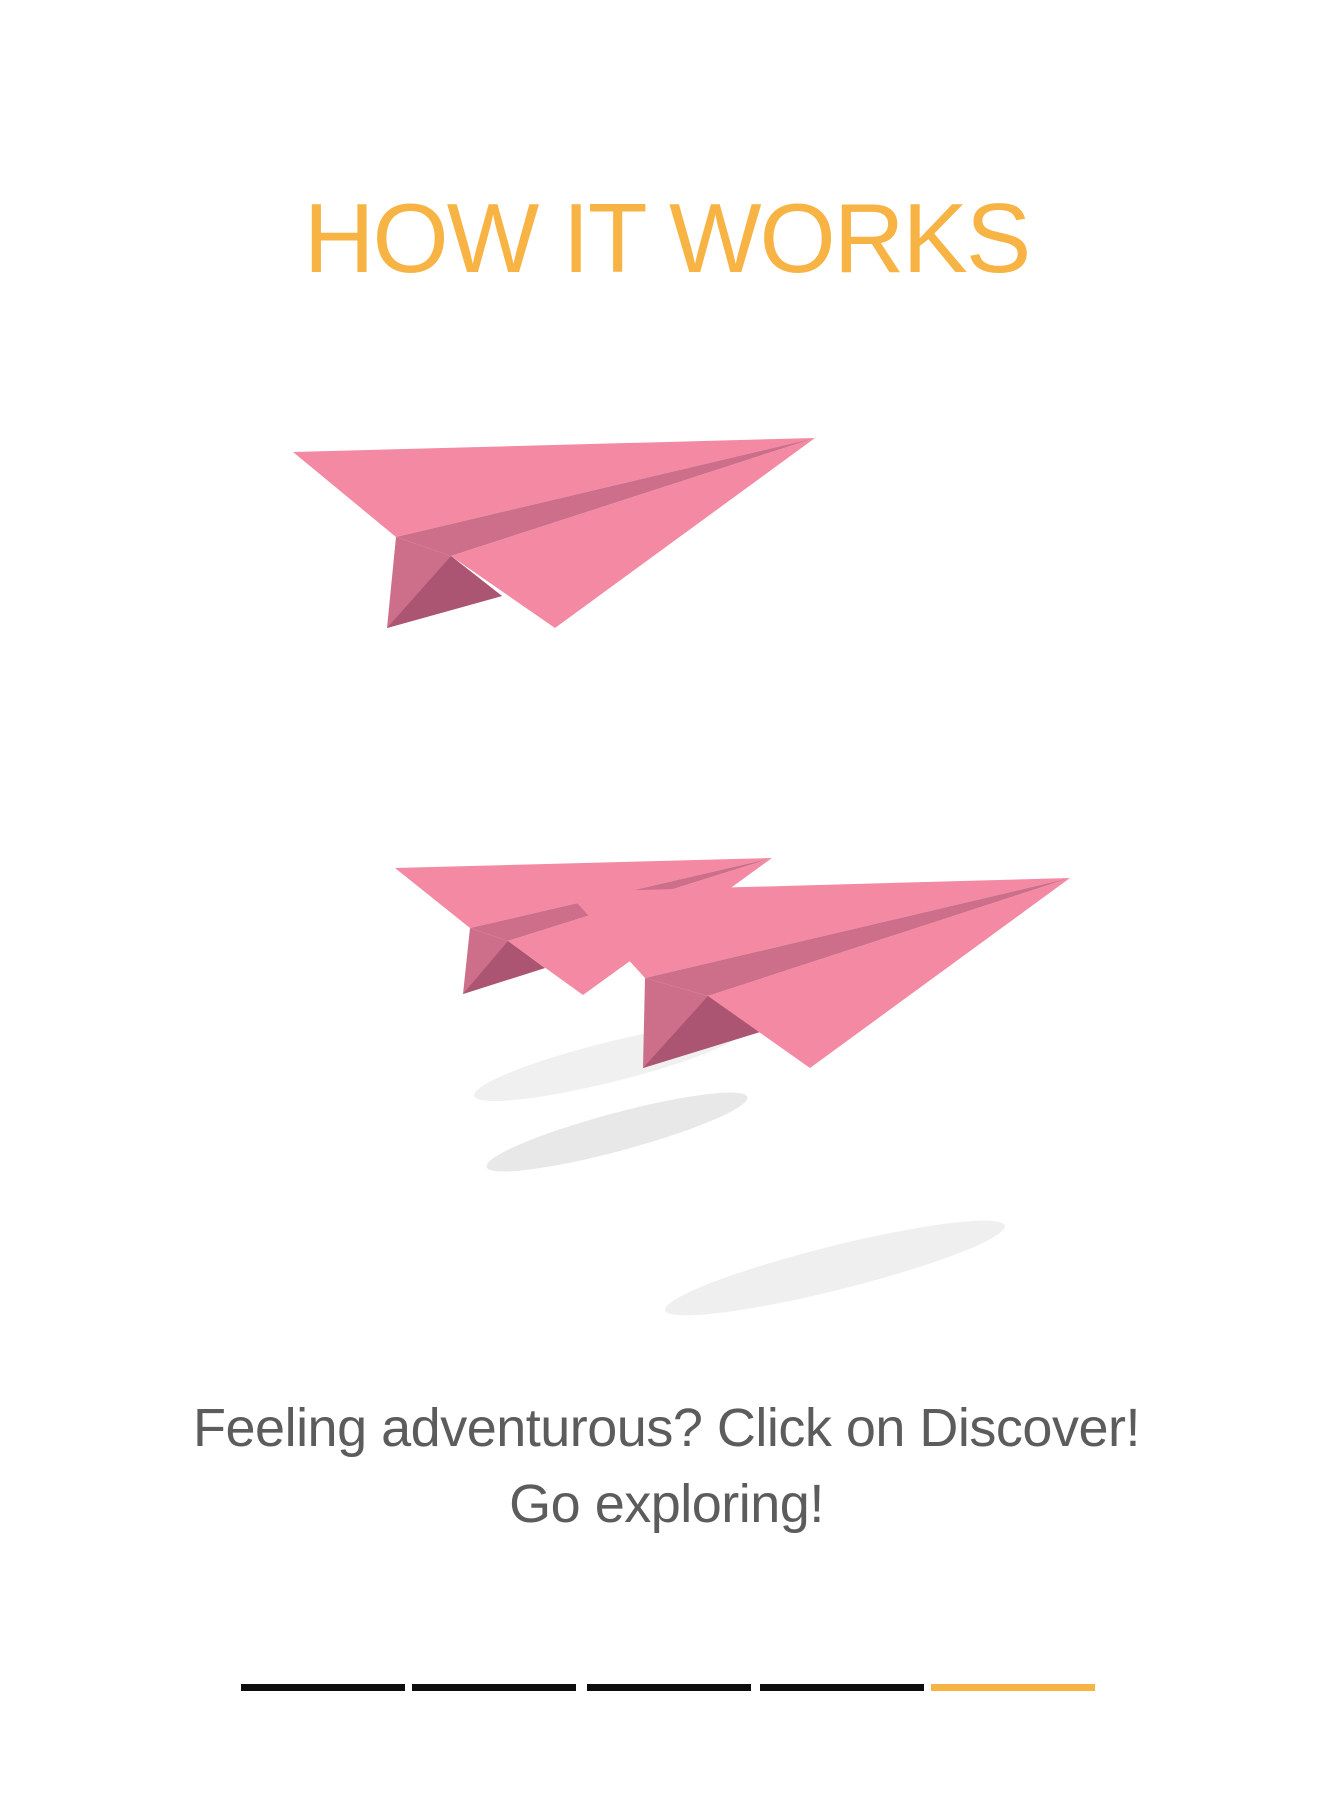 The width and height of the screenshot is (1333, 1820). Describe the element at coordinates (835, 1268) in the screenshot. I see `plane-shadow` at that location.